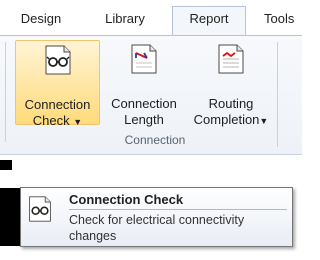 The width and height of the screenshot is (320, 260). I want to click on ribbon-group-separator, so click(277, 94).